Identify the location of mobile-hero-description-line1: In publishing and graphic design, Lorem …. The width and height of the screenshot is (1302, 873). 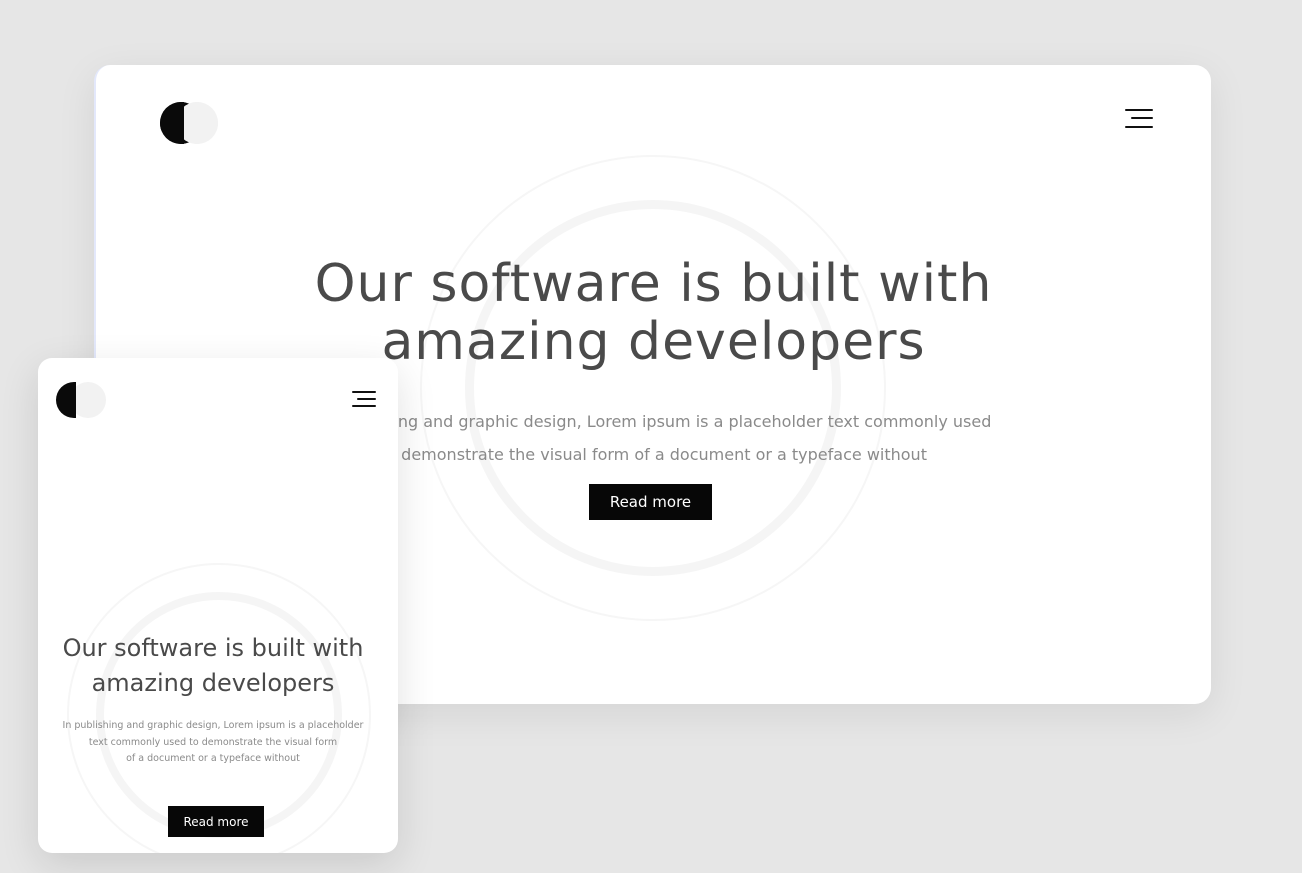
(213, 725).